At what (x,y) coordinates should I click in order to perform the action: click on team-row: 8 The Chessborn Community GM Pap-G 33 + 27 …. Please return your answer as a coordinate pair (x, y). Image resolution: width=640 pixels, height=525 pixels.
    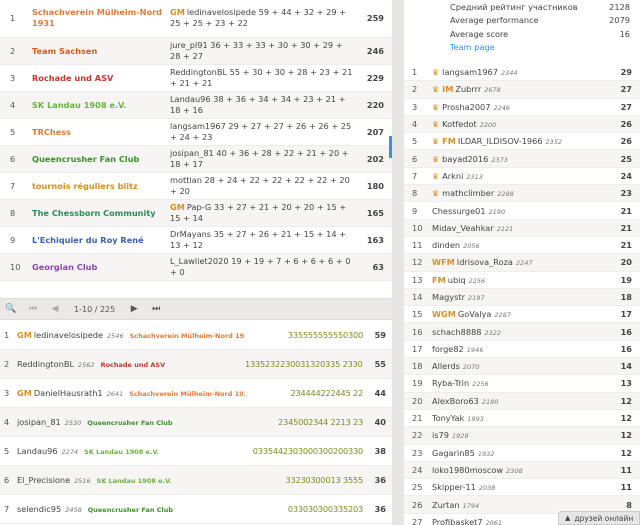
    Looking at the image, I should click on (196, 213).